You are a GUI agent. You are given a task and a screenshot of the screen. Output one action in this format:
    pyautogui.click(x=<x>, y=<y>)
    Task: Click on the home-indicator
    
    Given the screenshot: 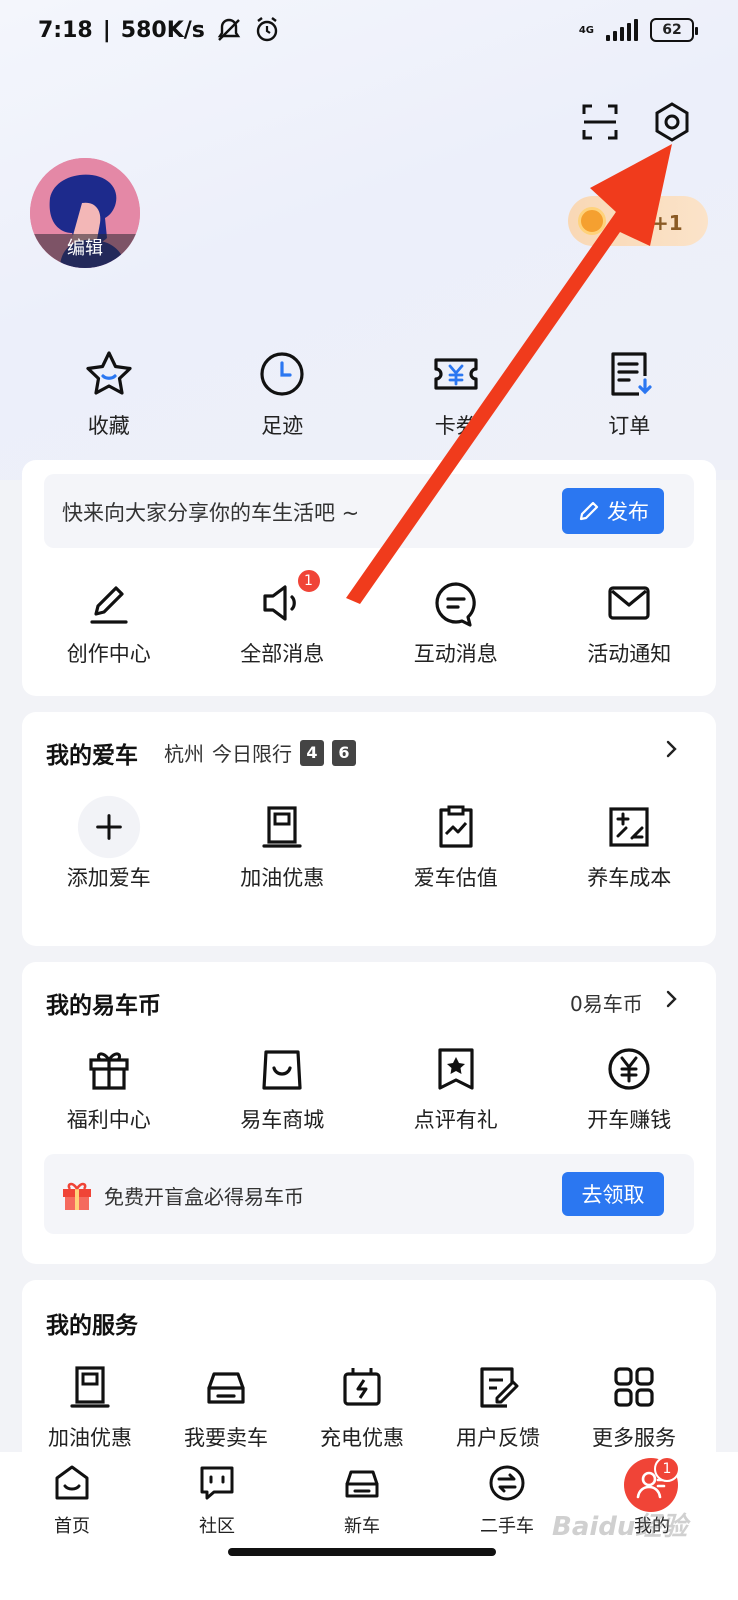 What is the action you would take?
    pyautogui.click(x=362, y=1552)
    